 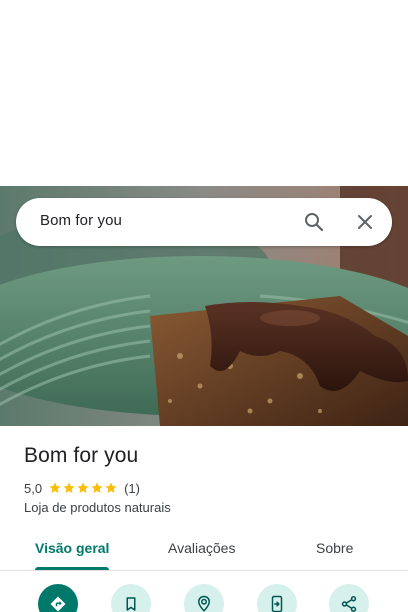 I want to click on share-icon, so click(x=349, y=604).